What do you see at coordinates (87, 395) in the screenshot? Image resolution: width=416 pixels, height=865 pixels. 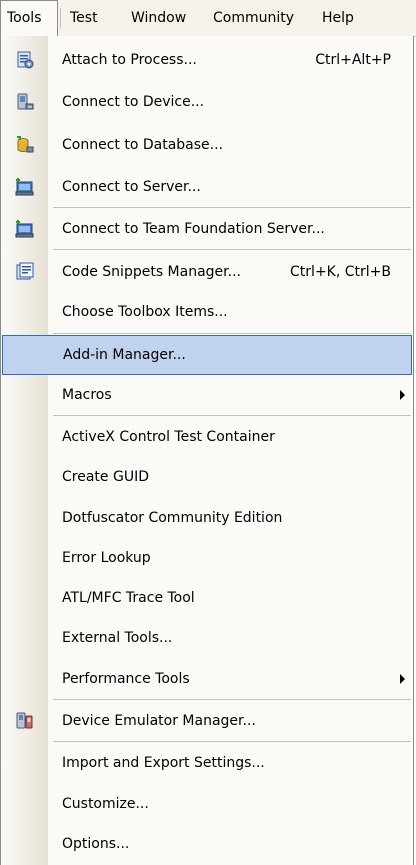 I see `menu-item-label: Macros` at bounding box center [87, 395].